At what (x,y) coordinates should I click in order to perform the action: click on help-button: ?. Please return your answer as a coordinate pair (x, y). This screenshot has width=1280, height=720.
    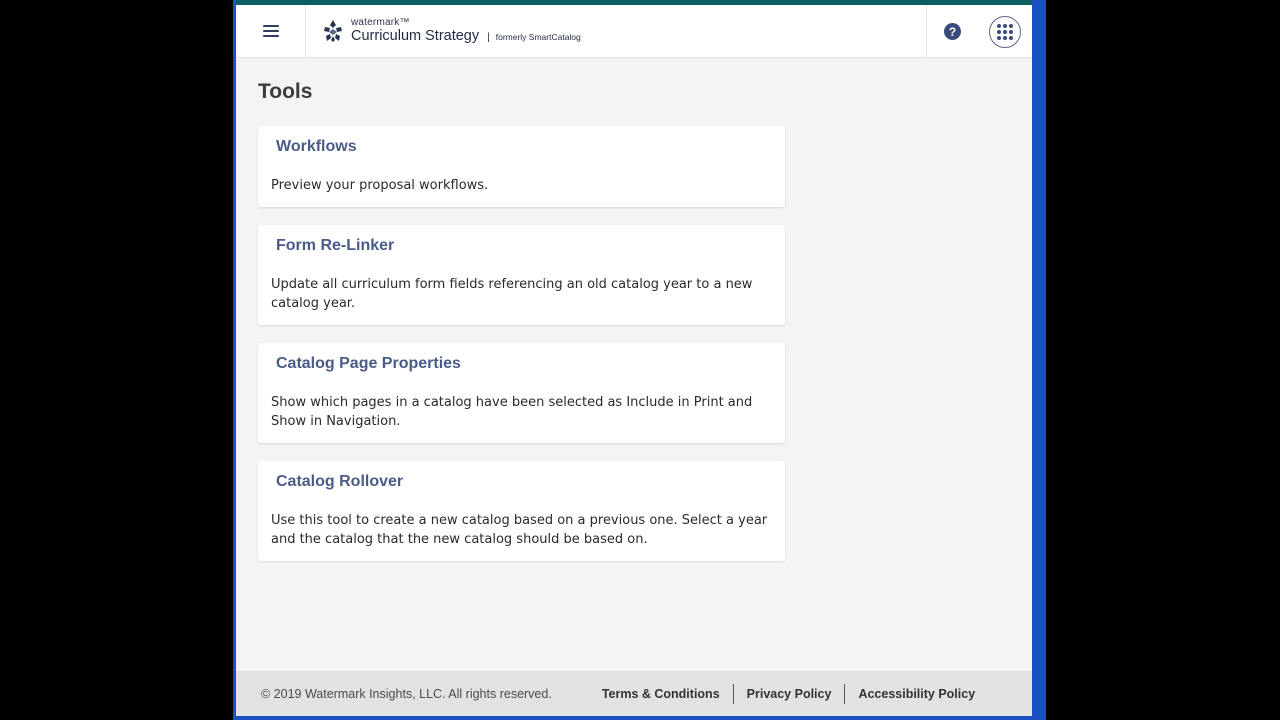
    Looking at the image, I should click on (952, 31).